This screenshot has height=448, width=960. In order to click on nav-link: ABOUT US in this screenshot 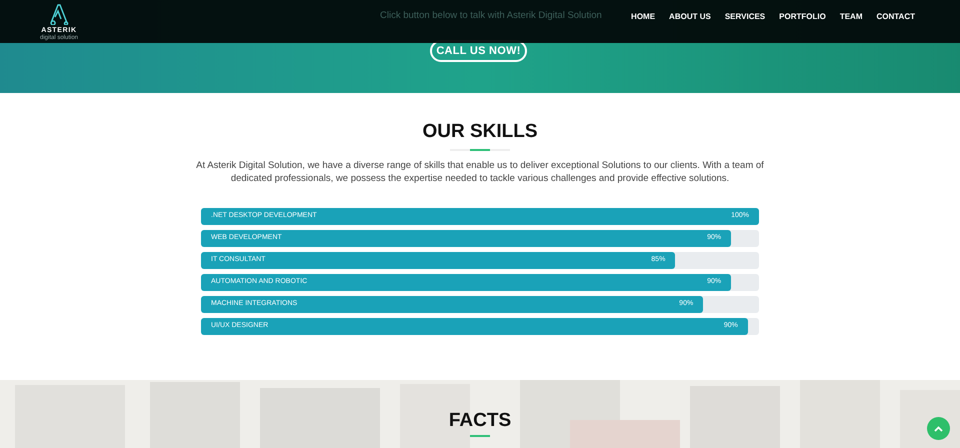, I will do `click(690, 16)`.